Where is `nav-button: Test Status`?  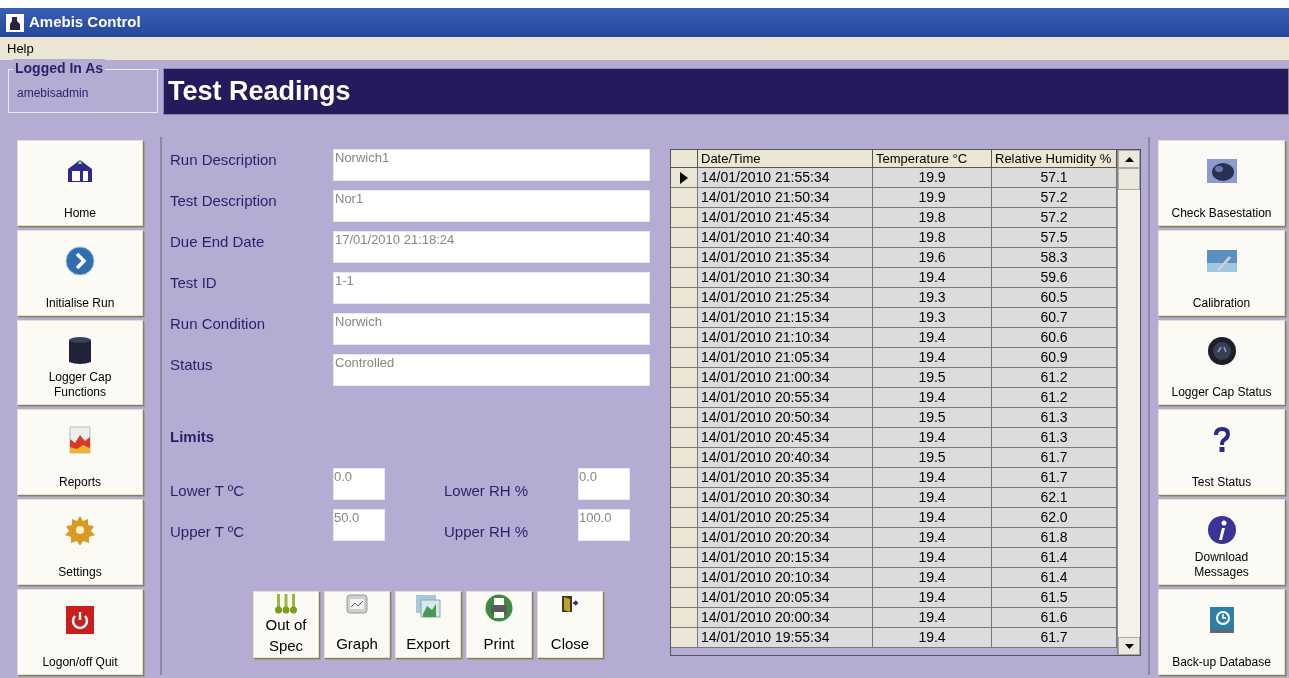 nav-button: Test Status is located at coordinates (1221, 452).